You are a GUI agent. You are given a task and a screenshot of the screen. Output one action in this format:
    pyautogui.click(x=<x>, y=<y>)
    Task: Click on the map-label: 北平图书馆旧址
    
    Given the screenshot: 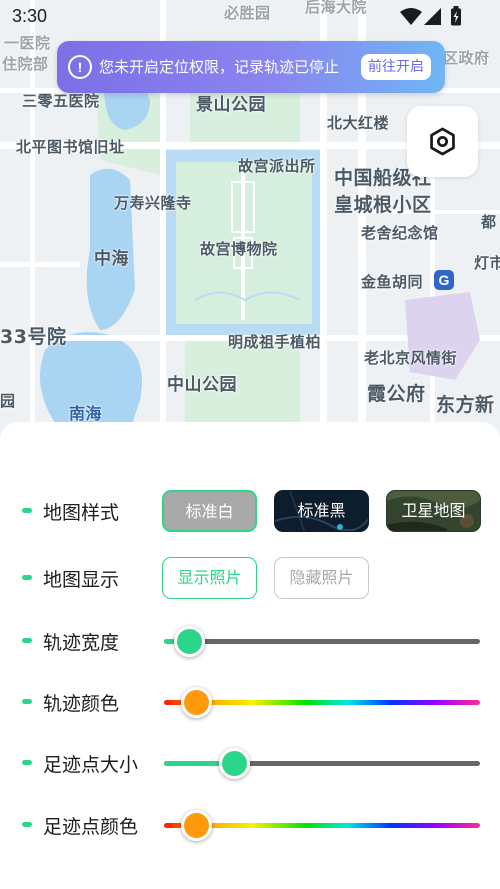 What is the action you would take?
    pyautogui.click(x=70, y=147)
    